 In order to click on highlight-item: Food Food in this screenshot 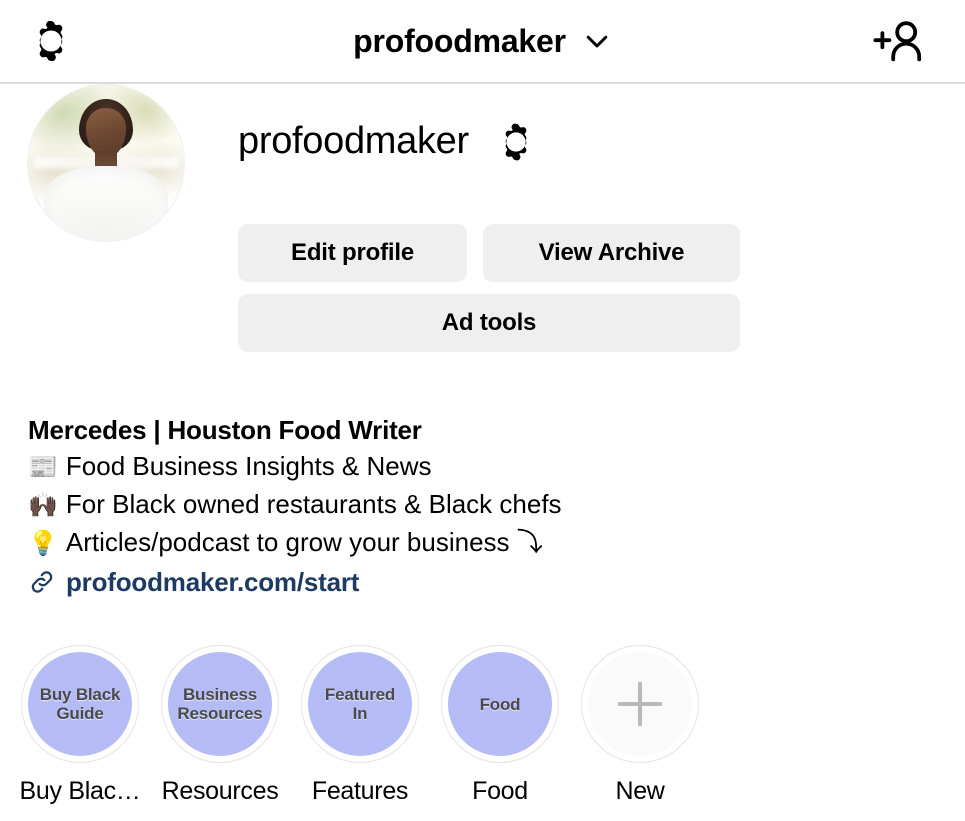, I will do `click(500, 725)`.